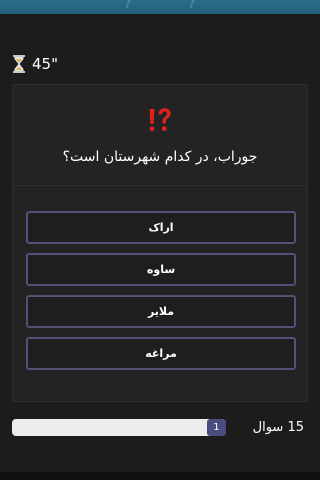  I want to click on timer: 45", so click(35, 64).